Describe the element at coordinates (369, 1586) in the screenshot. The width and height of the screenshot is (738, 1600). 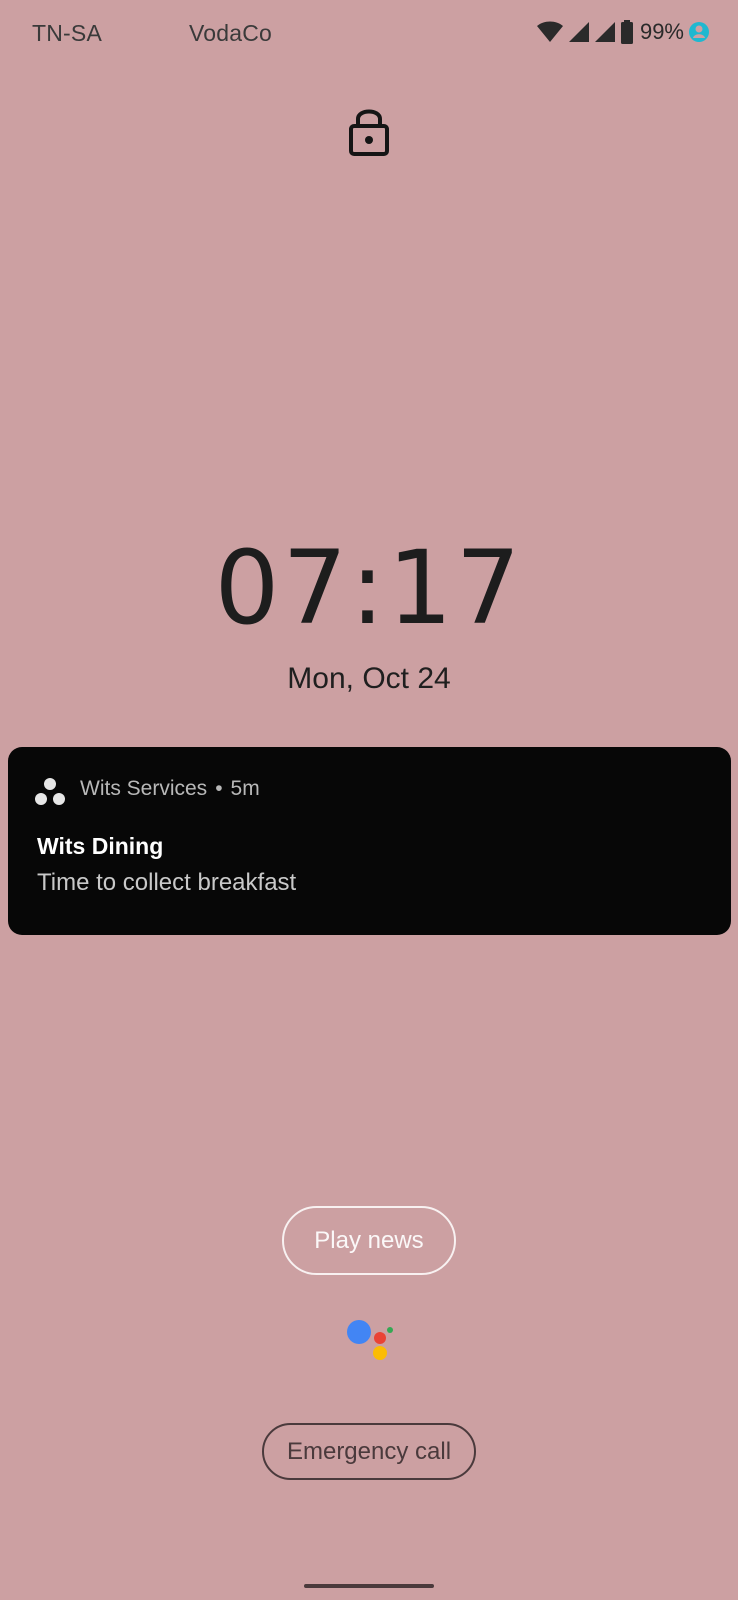
I see `home-indicator` at that location.